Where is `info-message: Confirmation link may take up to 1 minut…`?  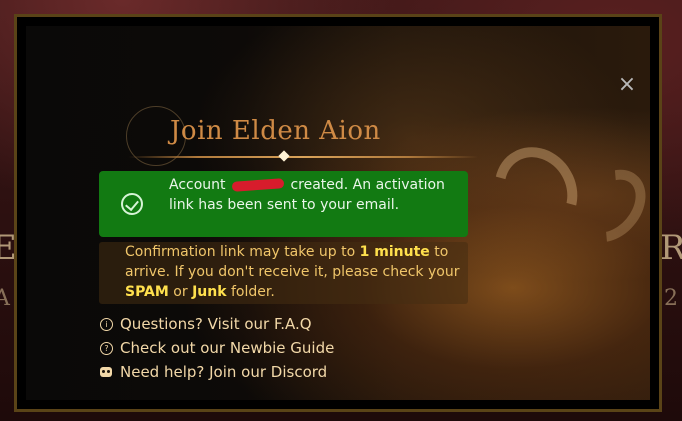
info-message: Confirmation link may take up to 1 minut… is located at coordinates (295, 272).